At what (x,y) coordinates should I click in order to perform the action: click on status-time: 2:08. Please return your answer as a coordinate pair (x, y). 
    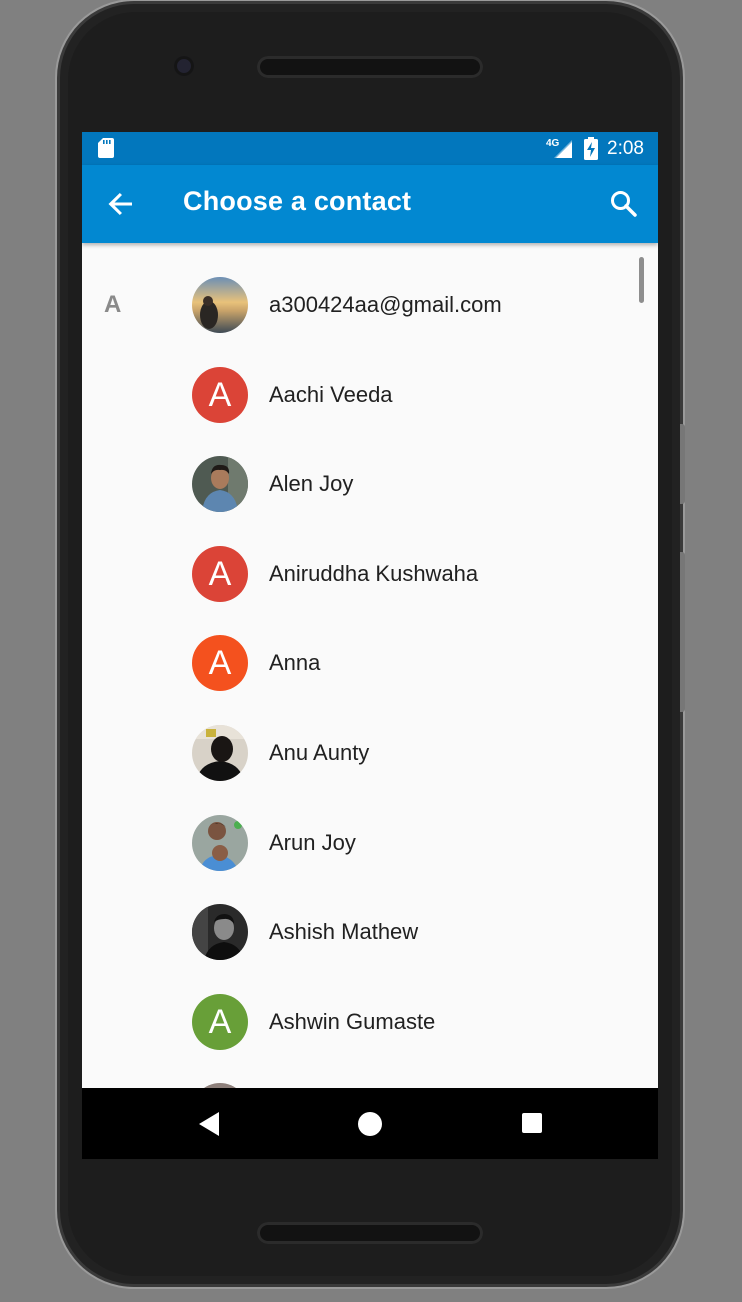
    Looking at the image, I should click on (625, 148).